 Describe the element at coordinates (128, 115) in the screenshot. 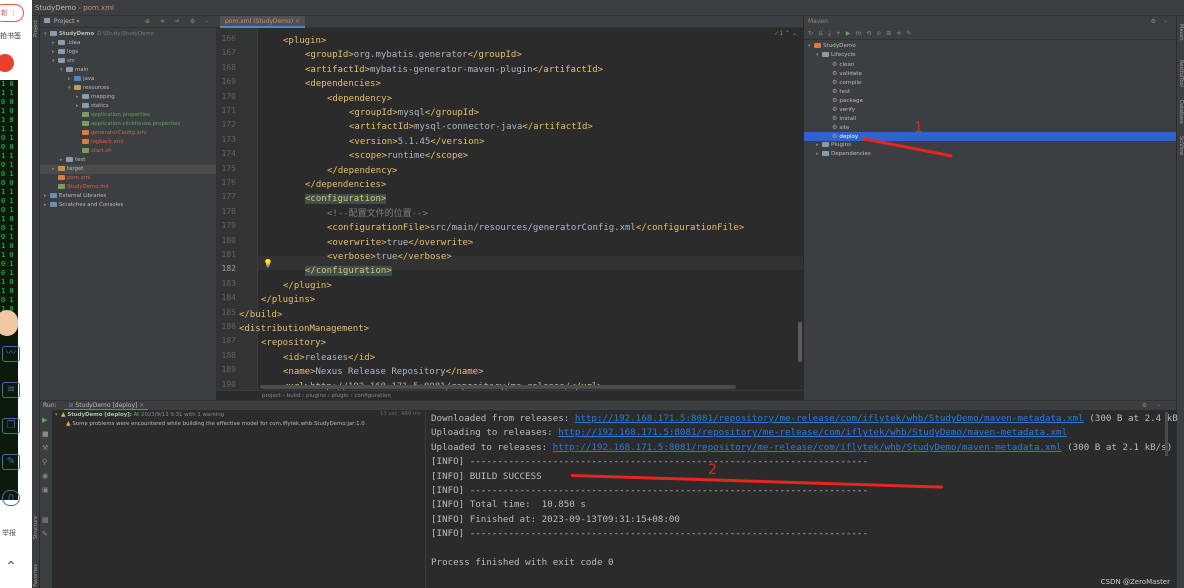

I see `project-tree-item: application.properties` at that location.